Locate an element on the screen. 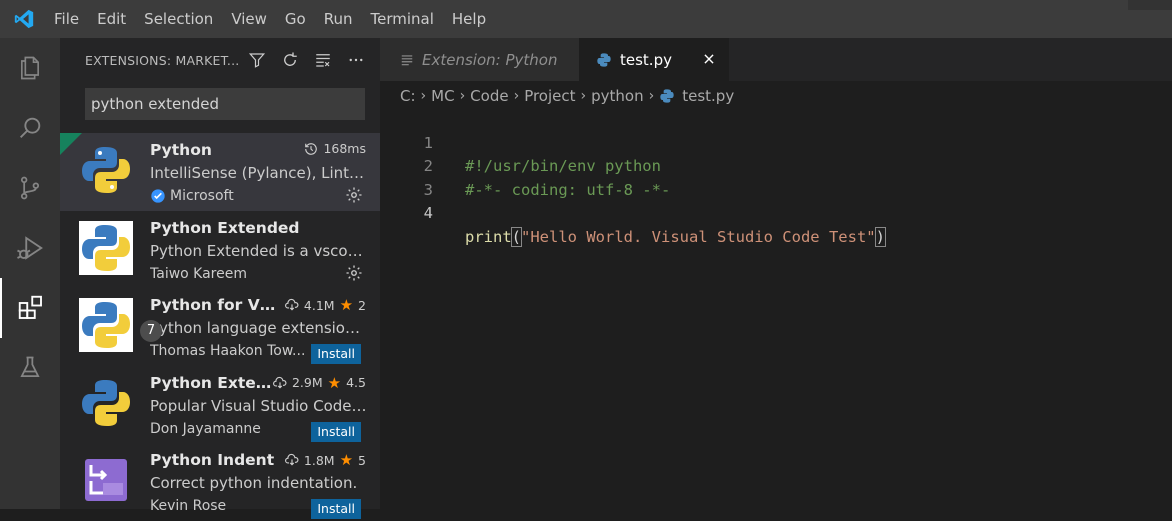 This screenshot has height=521, width=1172. menu-help: Help is located at coordinates (469, 19).